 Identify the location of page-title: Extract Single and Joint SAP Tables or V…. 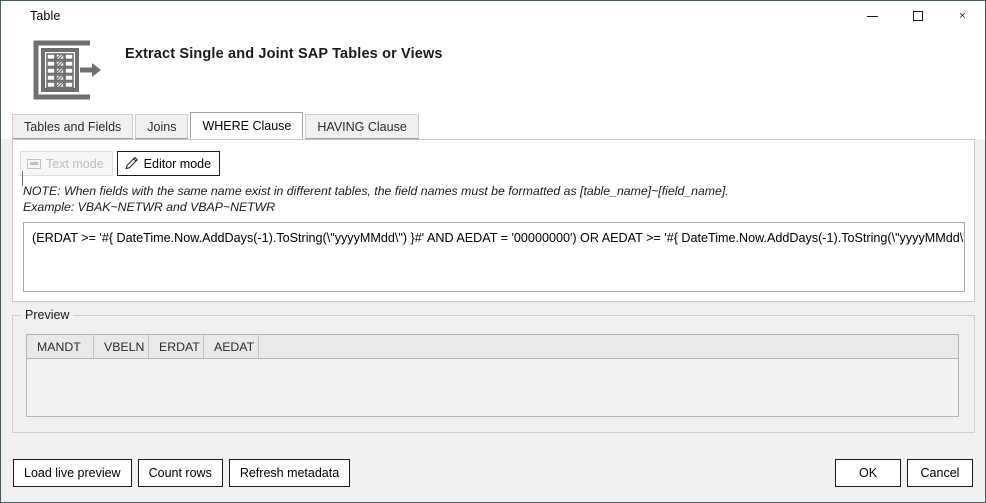
(284, 54).